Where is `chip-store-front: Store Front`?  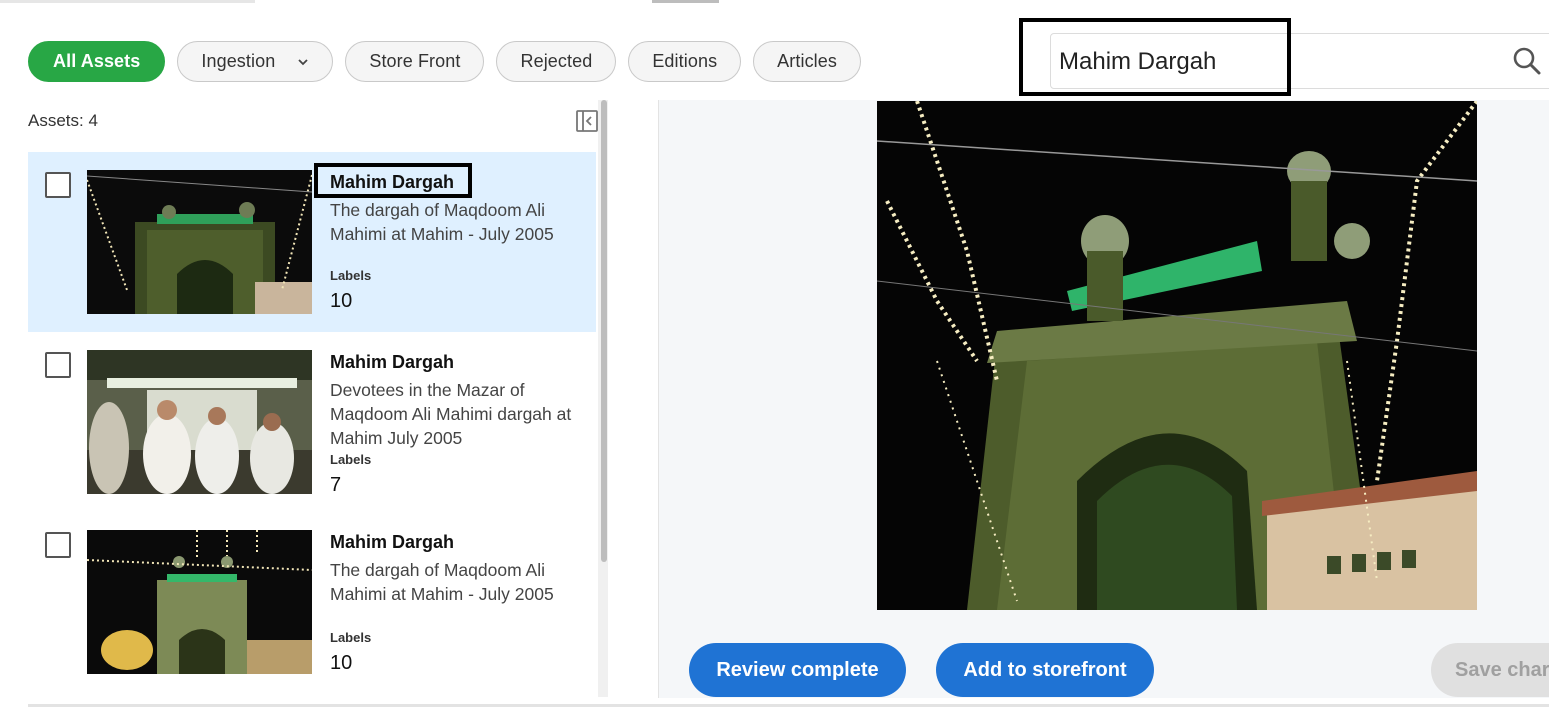 chip-store-front: Store Front is located at coordinates (415, 61).